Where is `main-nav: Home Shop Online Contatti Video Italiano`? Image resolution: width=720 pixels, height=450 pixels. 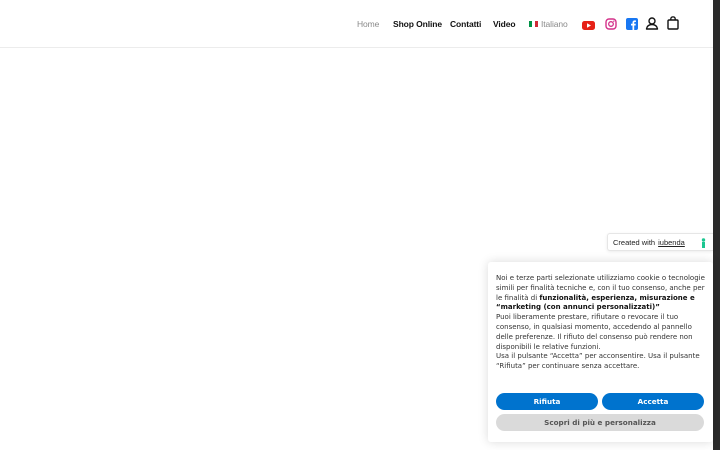
main-nav: Home Shop Online Contatti Video Italiano is located at coordinates (356, 24).